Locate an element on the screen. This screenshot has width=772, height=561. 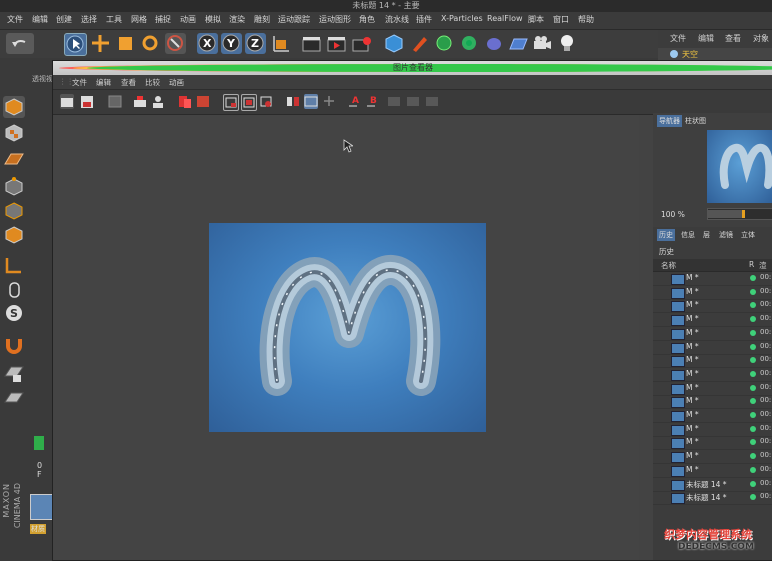
swap-button is located at coordinates (329, 101).